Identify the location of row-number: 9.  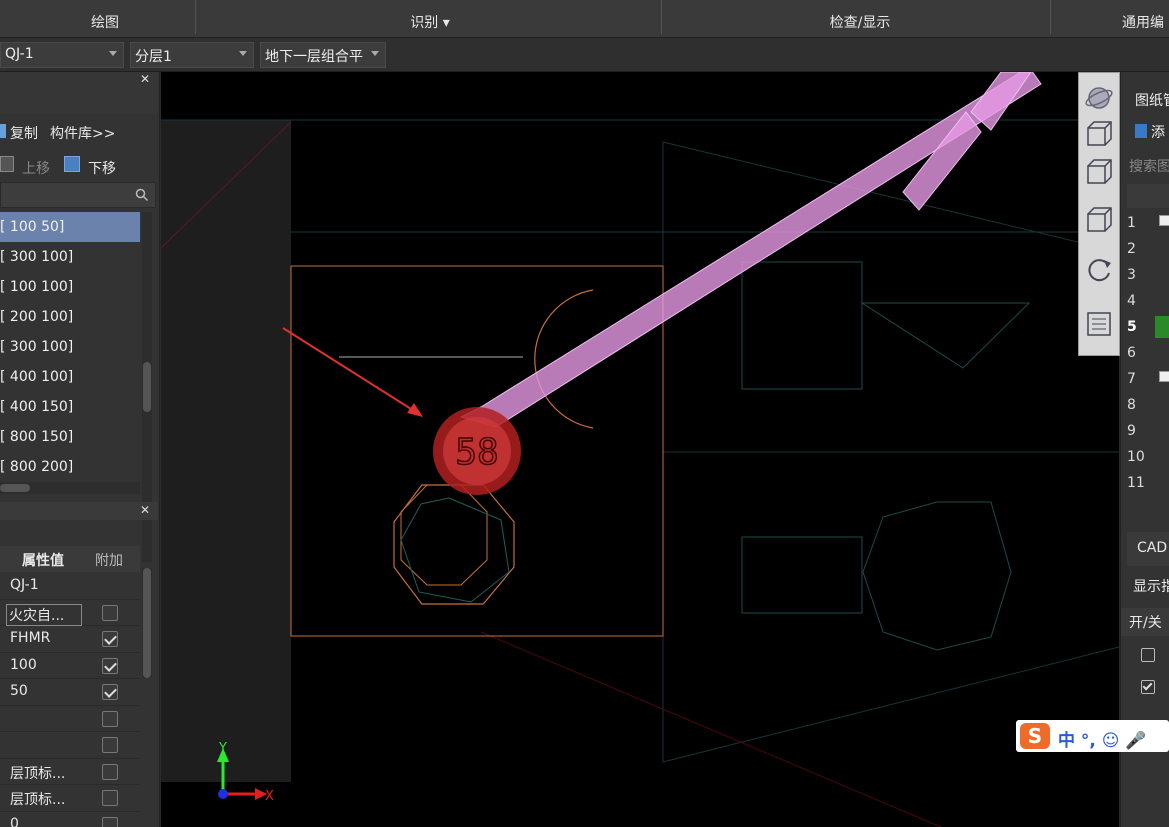
(1139, 431).